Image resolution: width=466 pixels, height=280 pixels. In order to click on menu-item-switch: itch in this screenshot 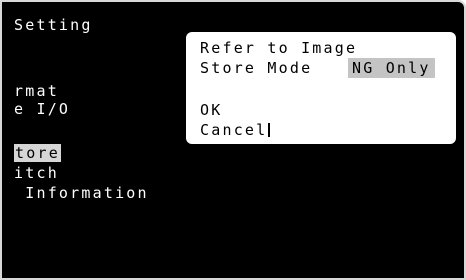, I will do `click(36, 173)`.